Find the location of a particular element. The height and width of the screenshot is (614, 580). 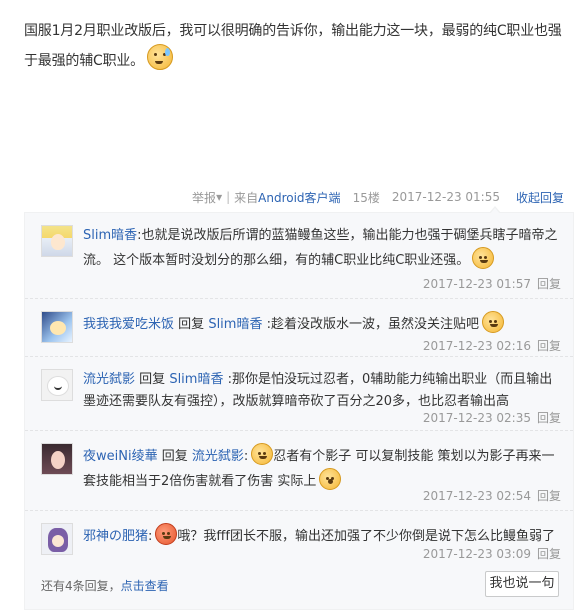

reply-meta: 2017-12-23 02:35 回复 is located at coordinates (492, 417).